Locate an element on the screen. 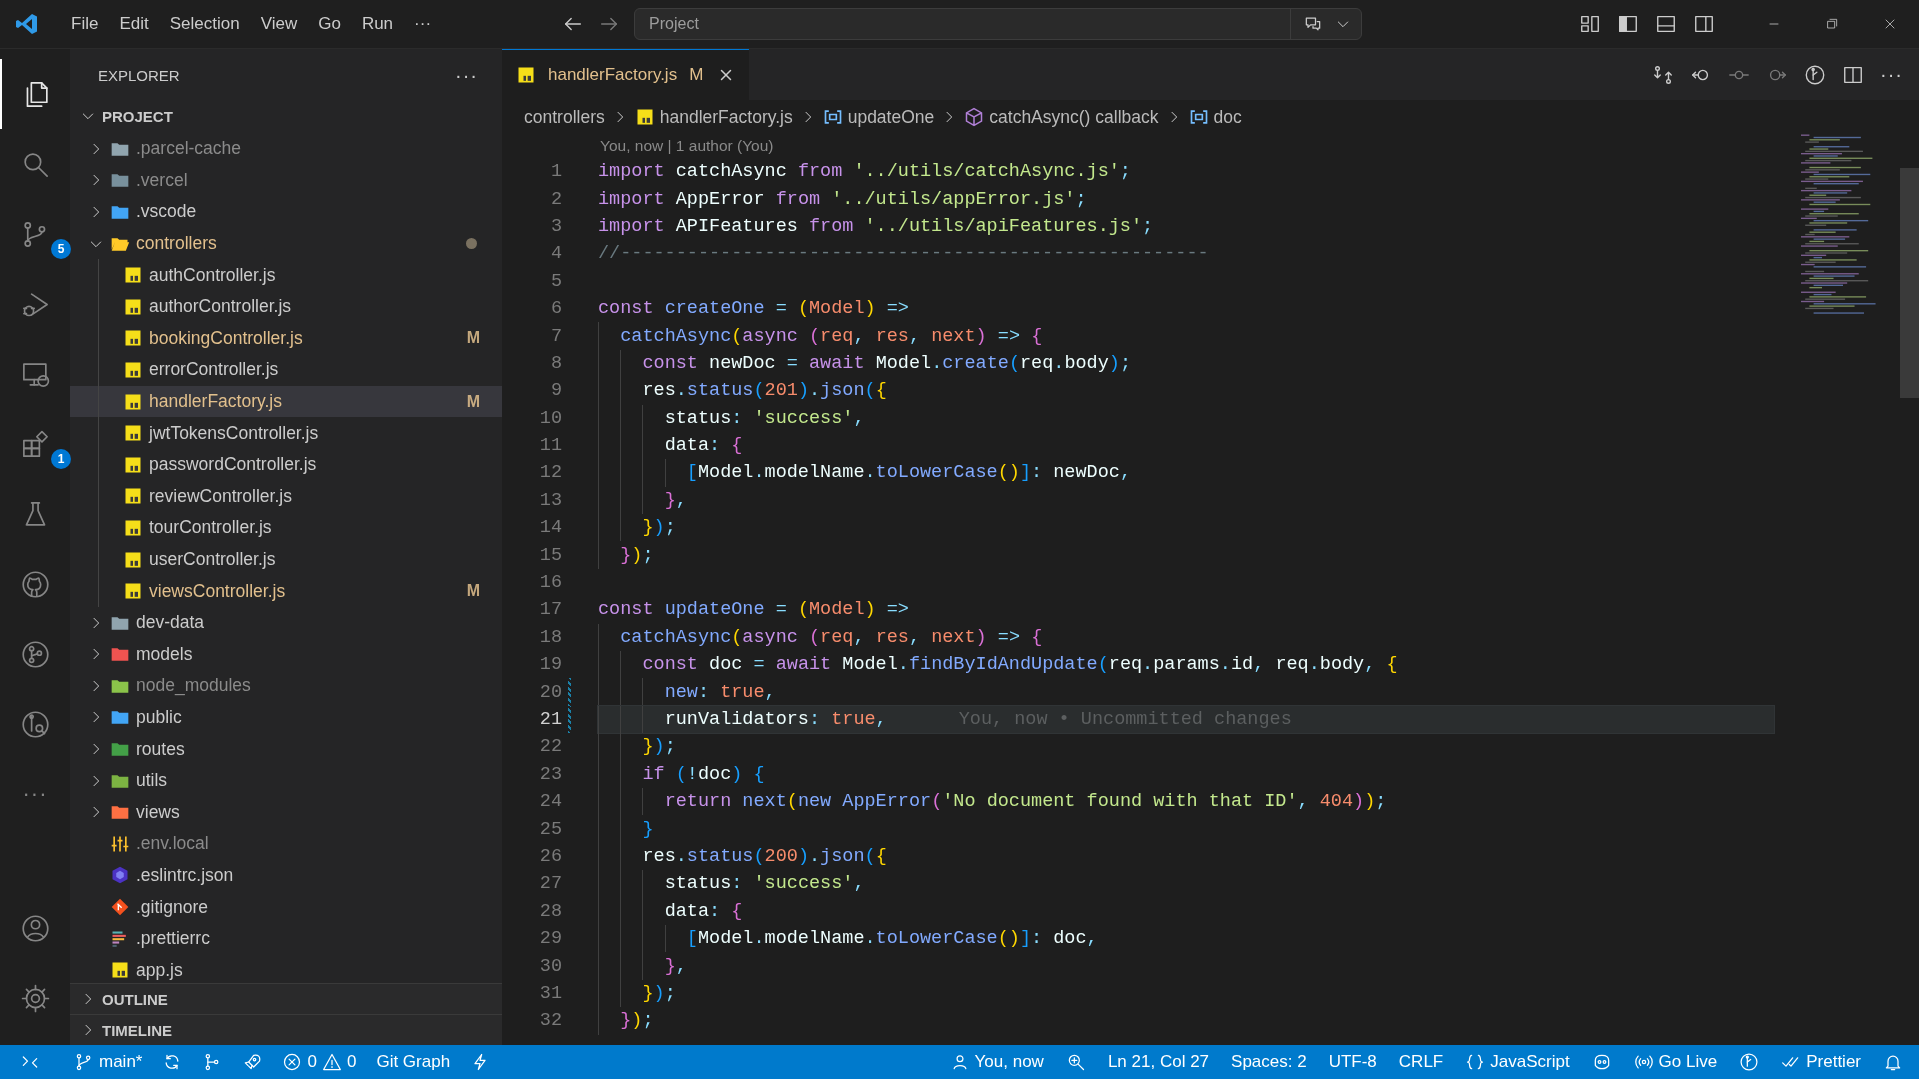  sidebar-title: EXPLORER is located at coordinates (139, 75).